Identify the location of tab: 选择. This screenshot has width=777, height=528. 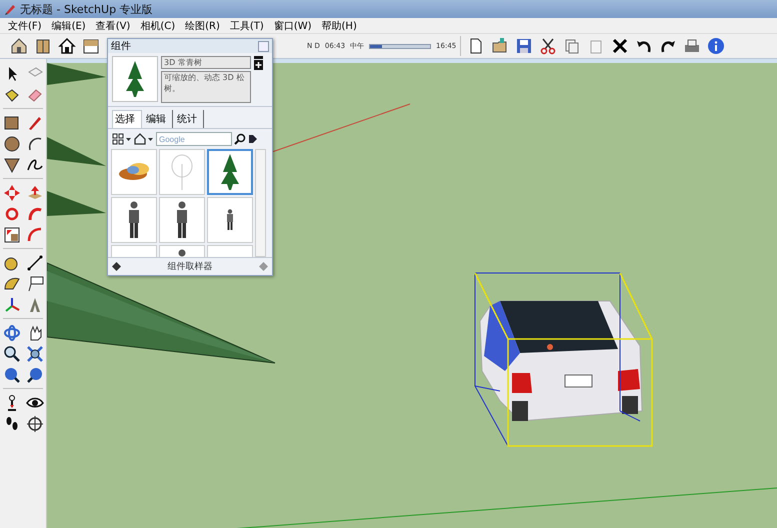
(127, 119).